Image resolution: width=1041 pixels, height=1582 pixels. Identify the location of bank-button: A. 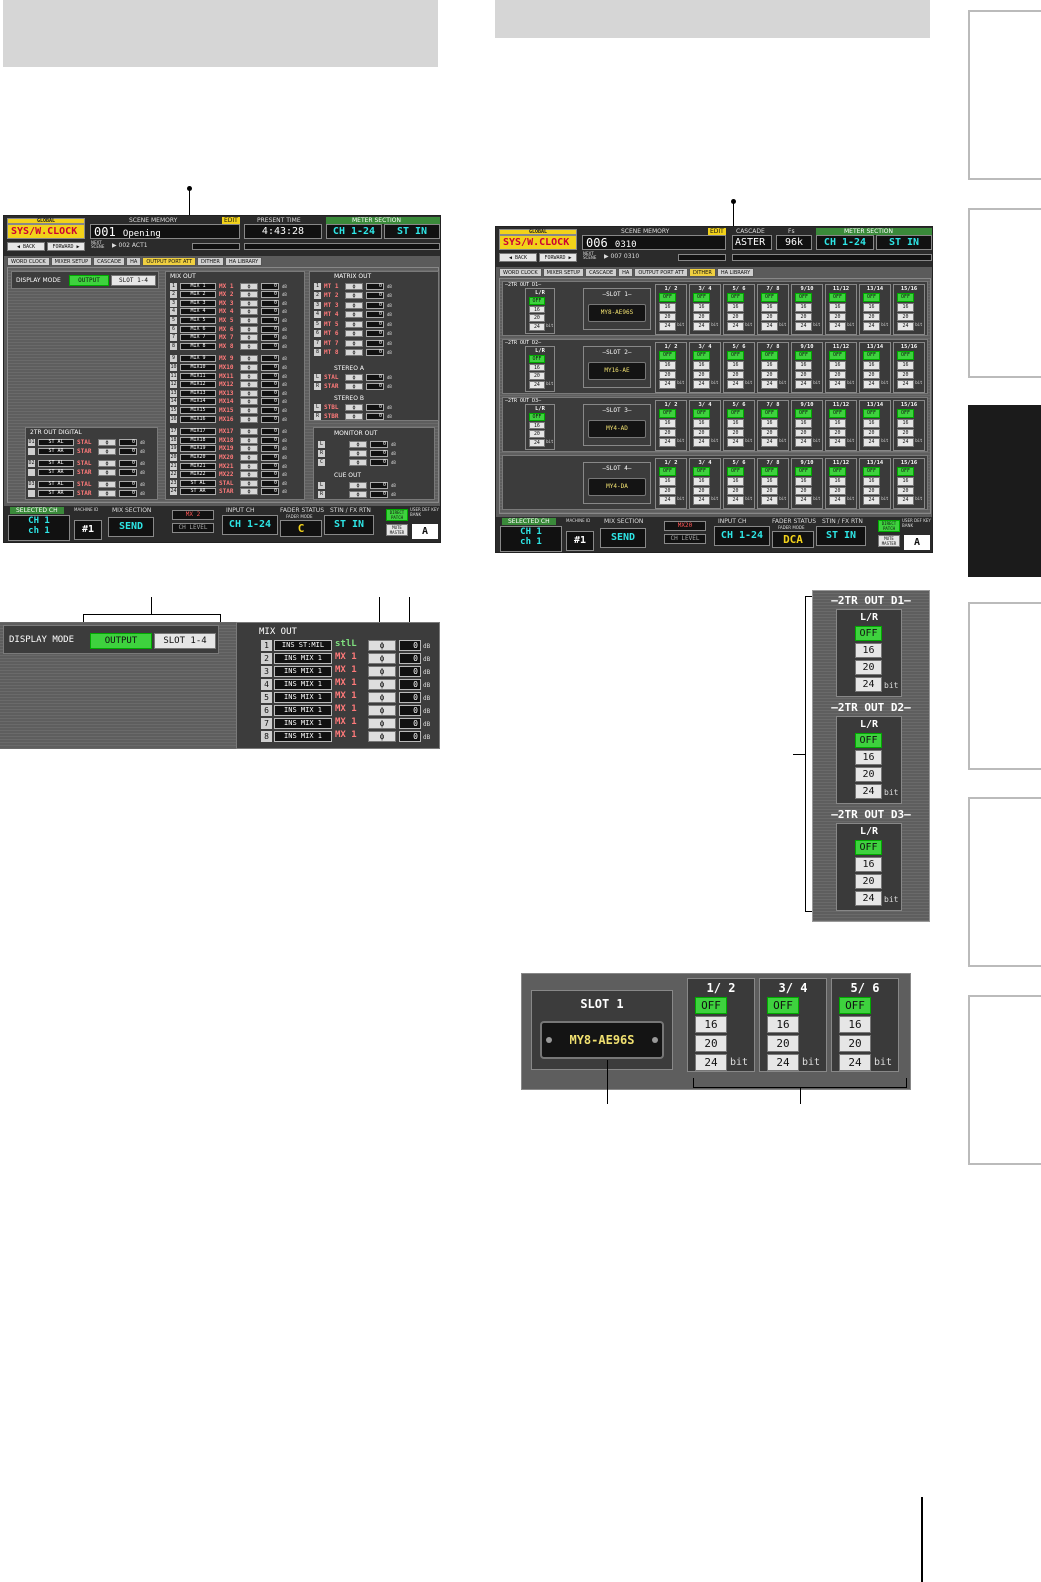
(425, 531).